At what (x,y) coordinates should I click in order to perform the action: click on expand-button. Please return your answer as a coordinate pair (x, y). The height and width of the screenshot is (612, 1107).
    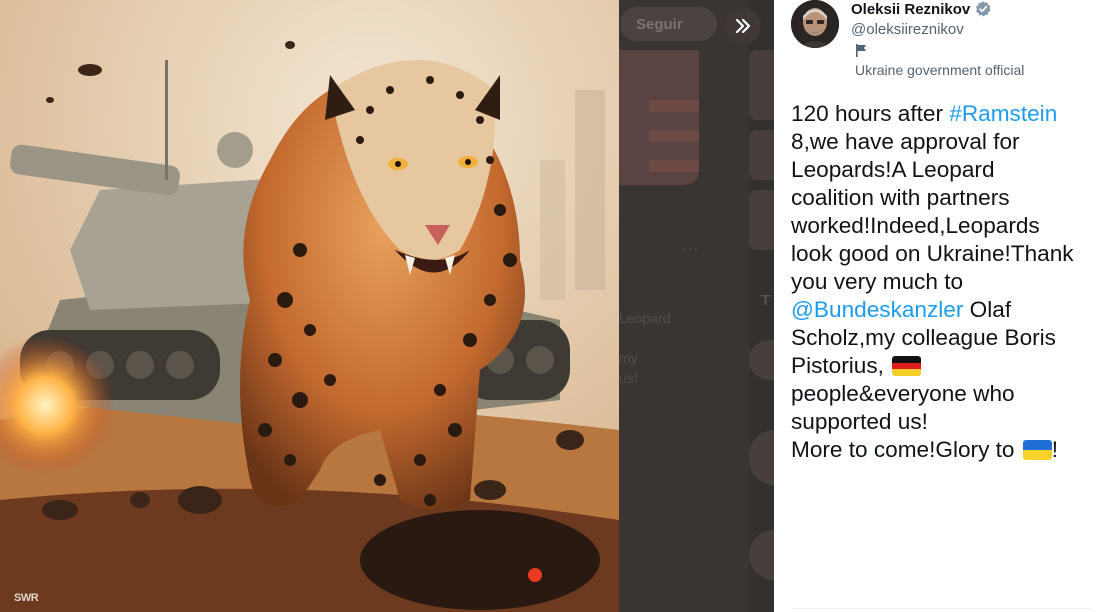
    Looking at the image, I should click on (743, 26).